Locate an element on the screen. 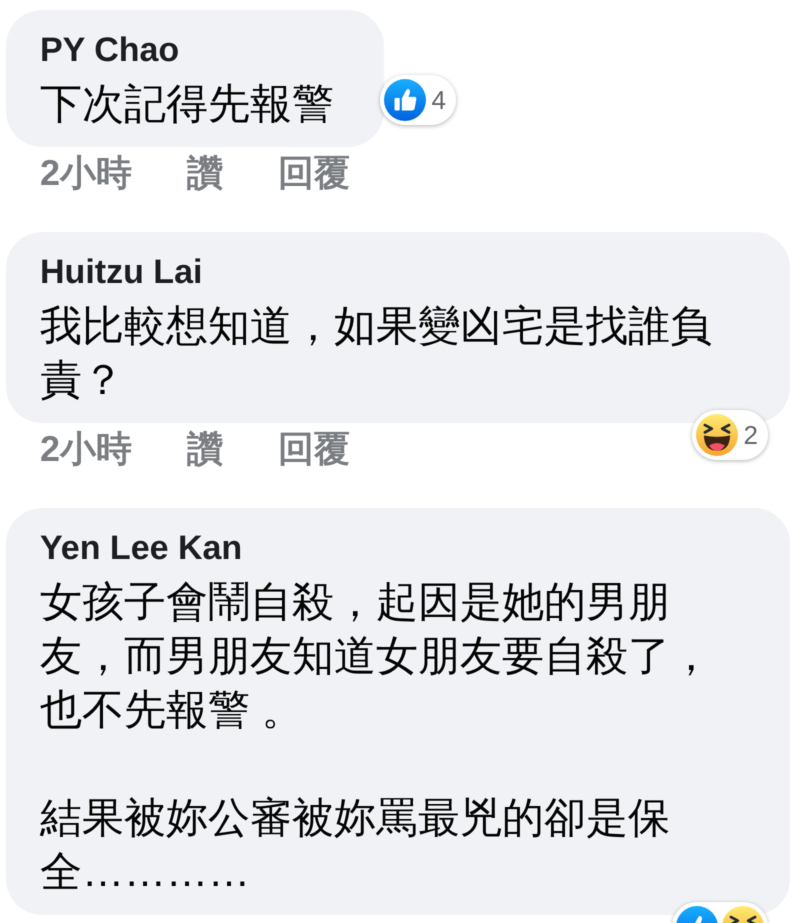  laughing-face-icon is located at coordinates (717, 435).